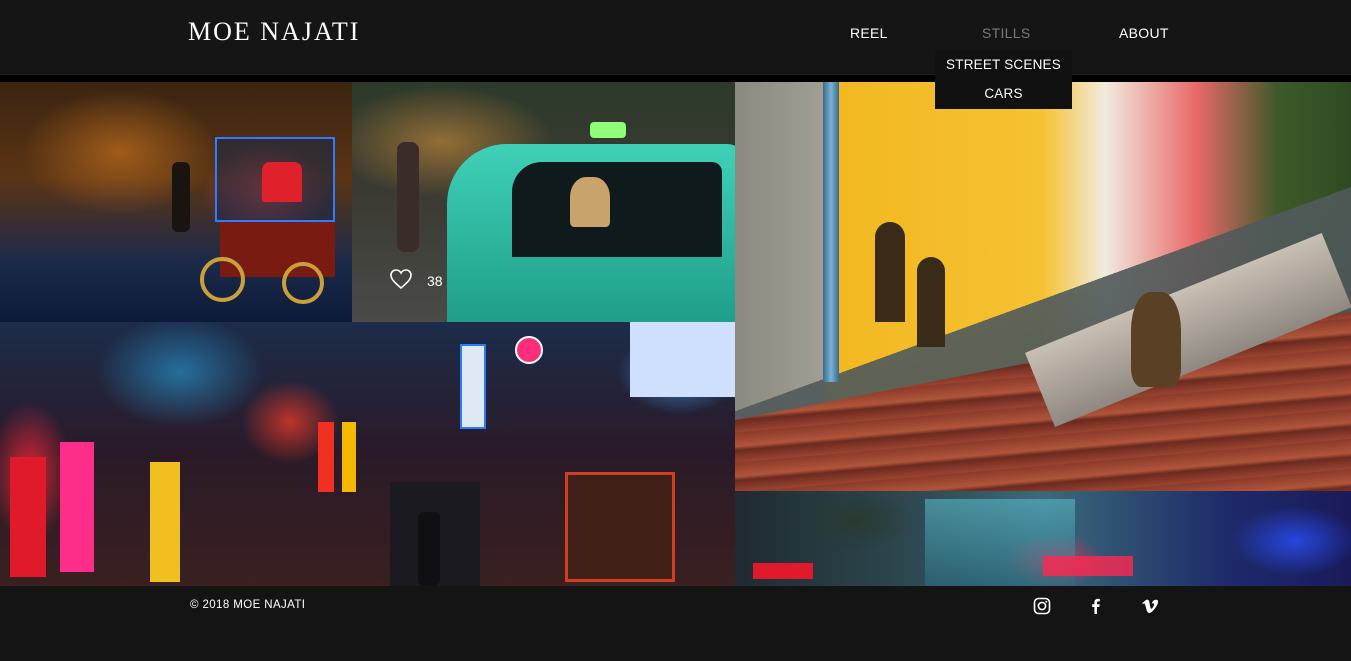 Image resolution: width=1351 pixels, height=661 pixels. Describe the element at coordinates (1096, 606) in the screenshot. I see `facebook-icon` at that location.